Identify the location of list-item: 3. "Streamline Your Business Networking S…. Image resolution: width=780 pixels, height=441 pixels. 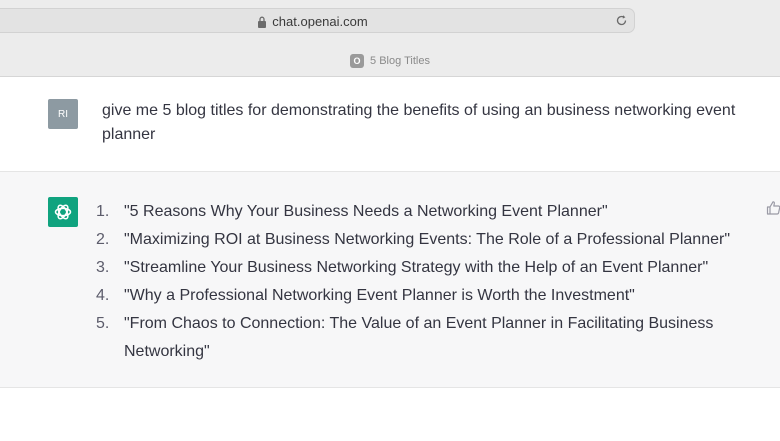
(402, 267).